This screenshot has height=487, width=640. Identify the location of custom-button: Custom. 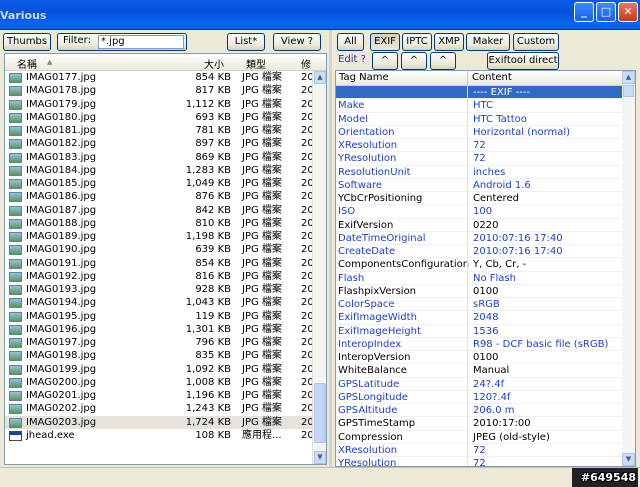
(536, 42).